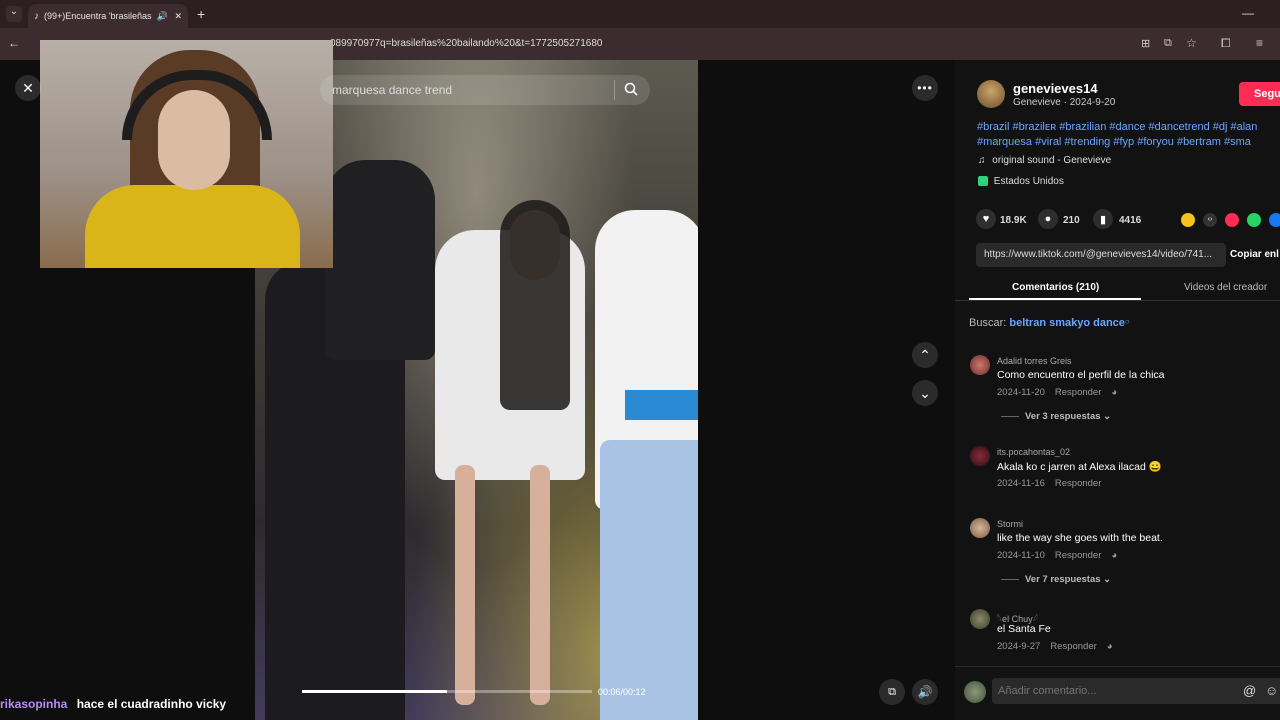  I want to click on copy-link-button: Copiar enl, so click(1254, 254).